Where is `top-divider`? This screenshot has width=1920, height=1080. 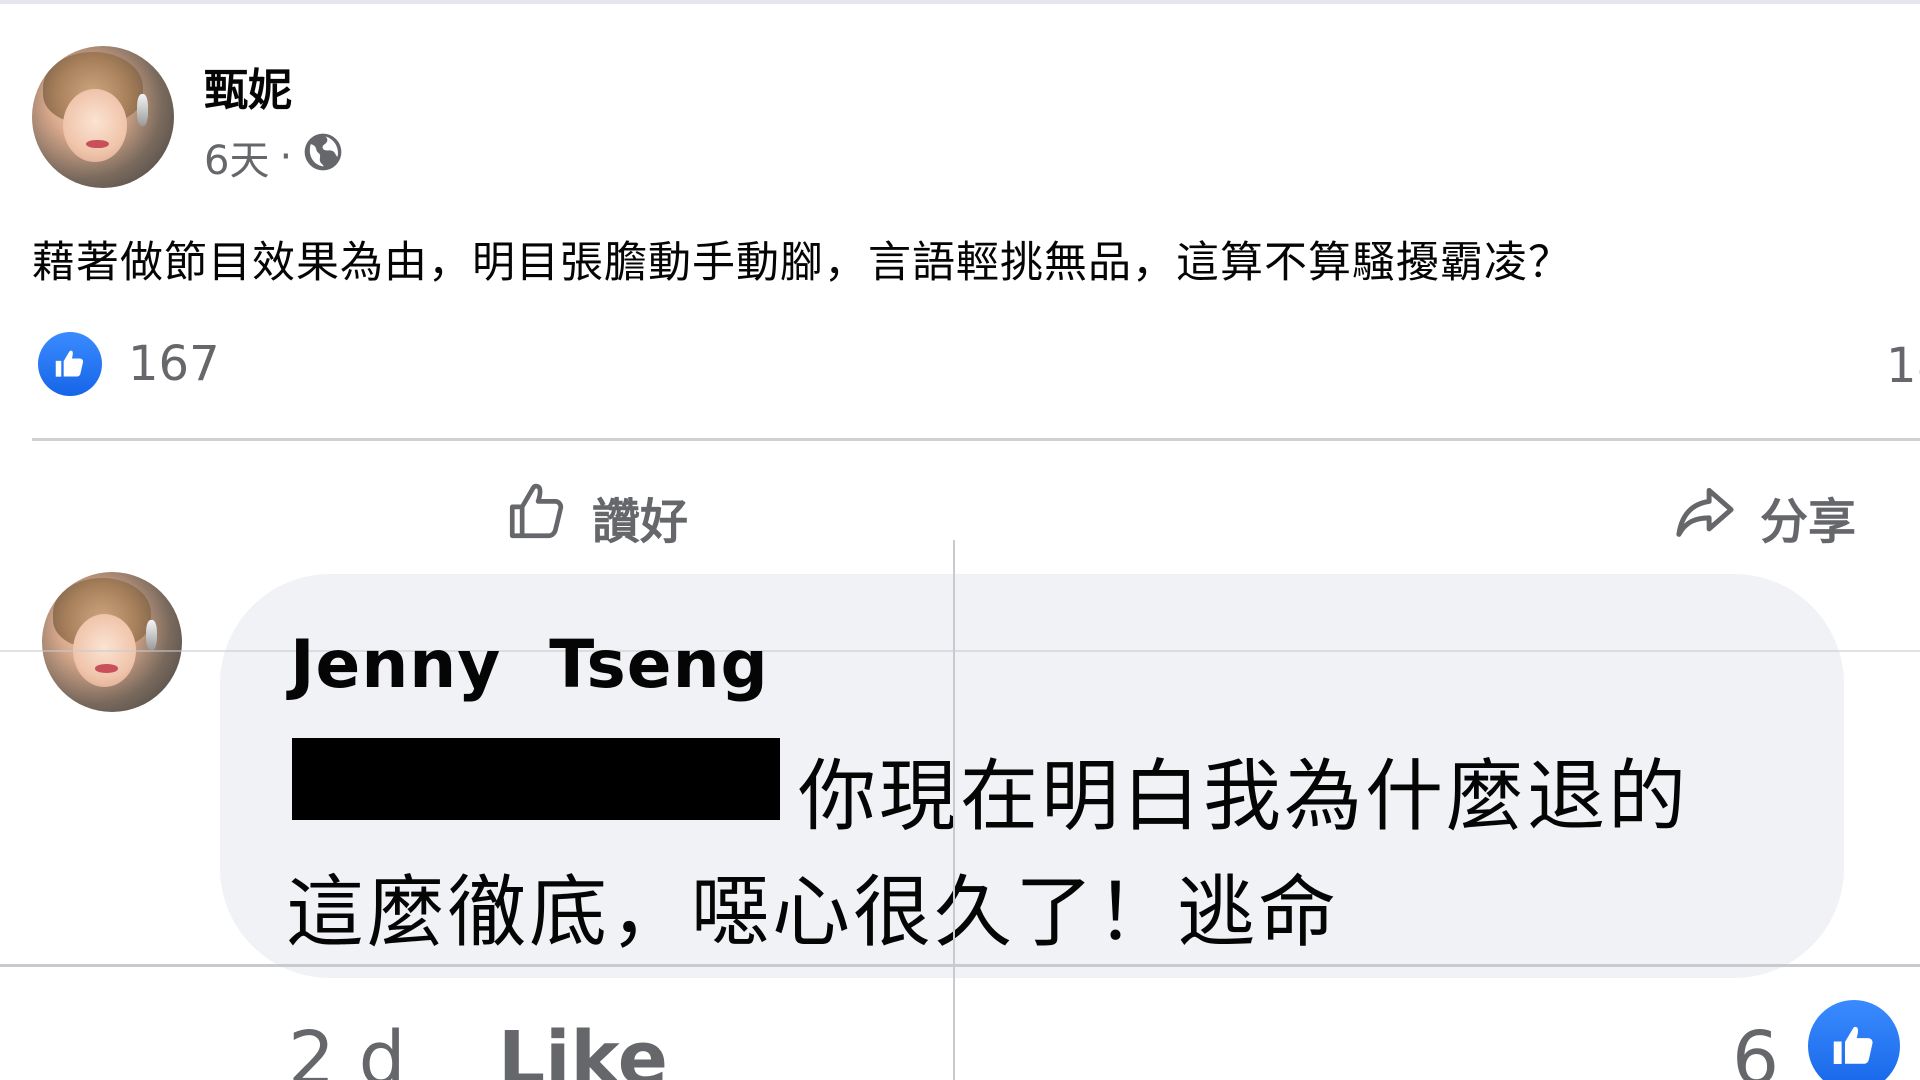
top-divider is located at coordinates (960, 2).